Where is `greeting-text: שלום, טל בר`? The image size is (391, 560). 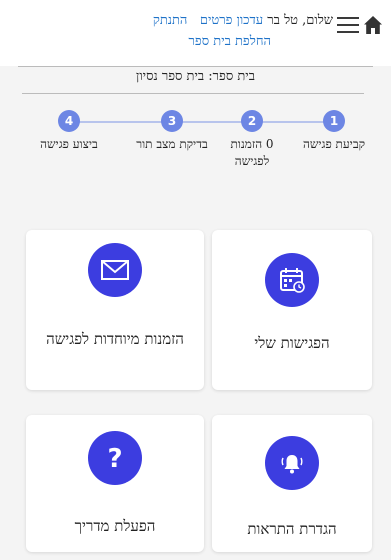
greeting-text: שלום, טל בר is located at coordinates (300, 20).